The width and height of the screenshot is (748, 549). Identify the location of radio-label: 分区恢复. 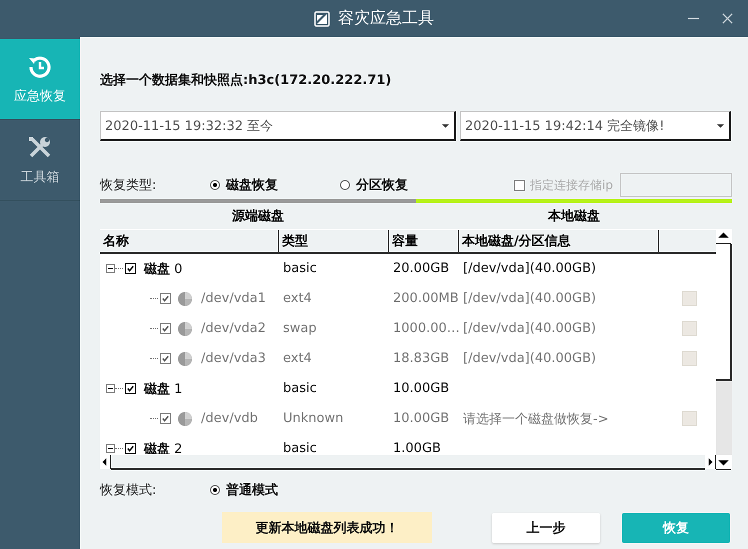
(382, 185).